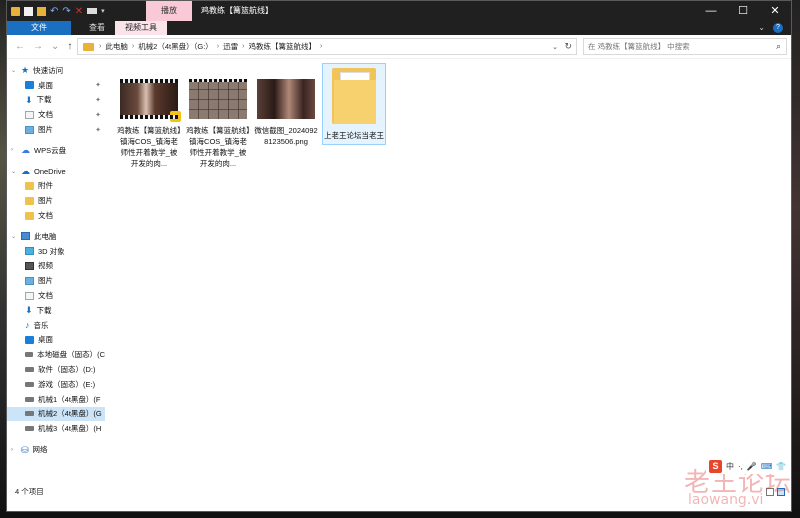 The width and height of the screenshot is (800, 518). What do you see at coordinates (29, 251) in the screenshot?
I see `cube-icon` at bounding box center [29, 251].